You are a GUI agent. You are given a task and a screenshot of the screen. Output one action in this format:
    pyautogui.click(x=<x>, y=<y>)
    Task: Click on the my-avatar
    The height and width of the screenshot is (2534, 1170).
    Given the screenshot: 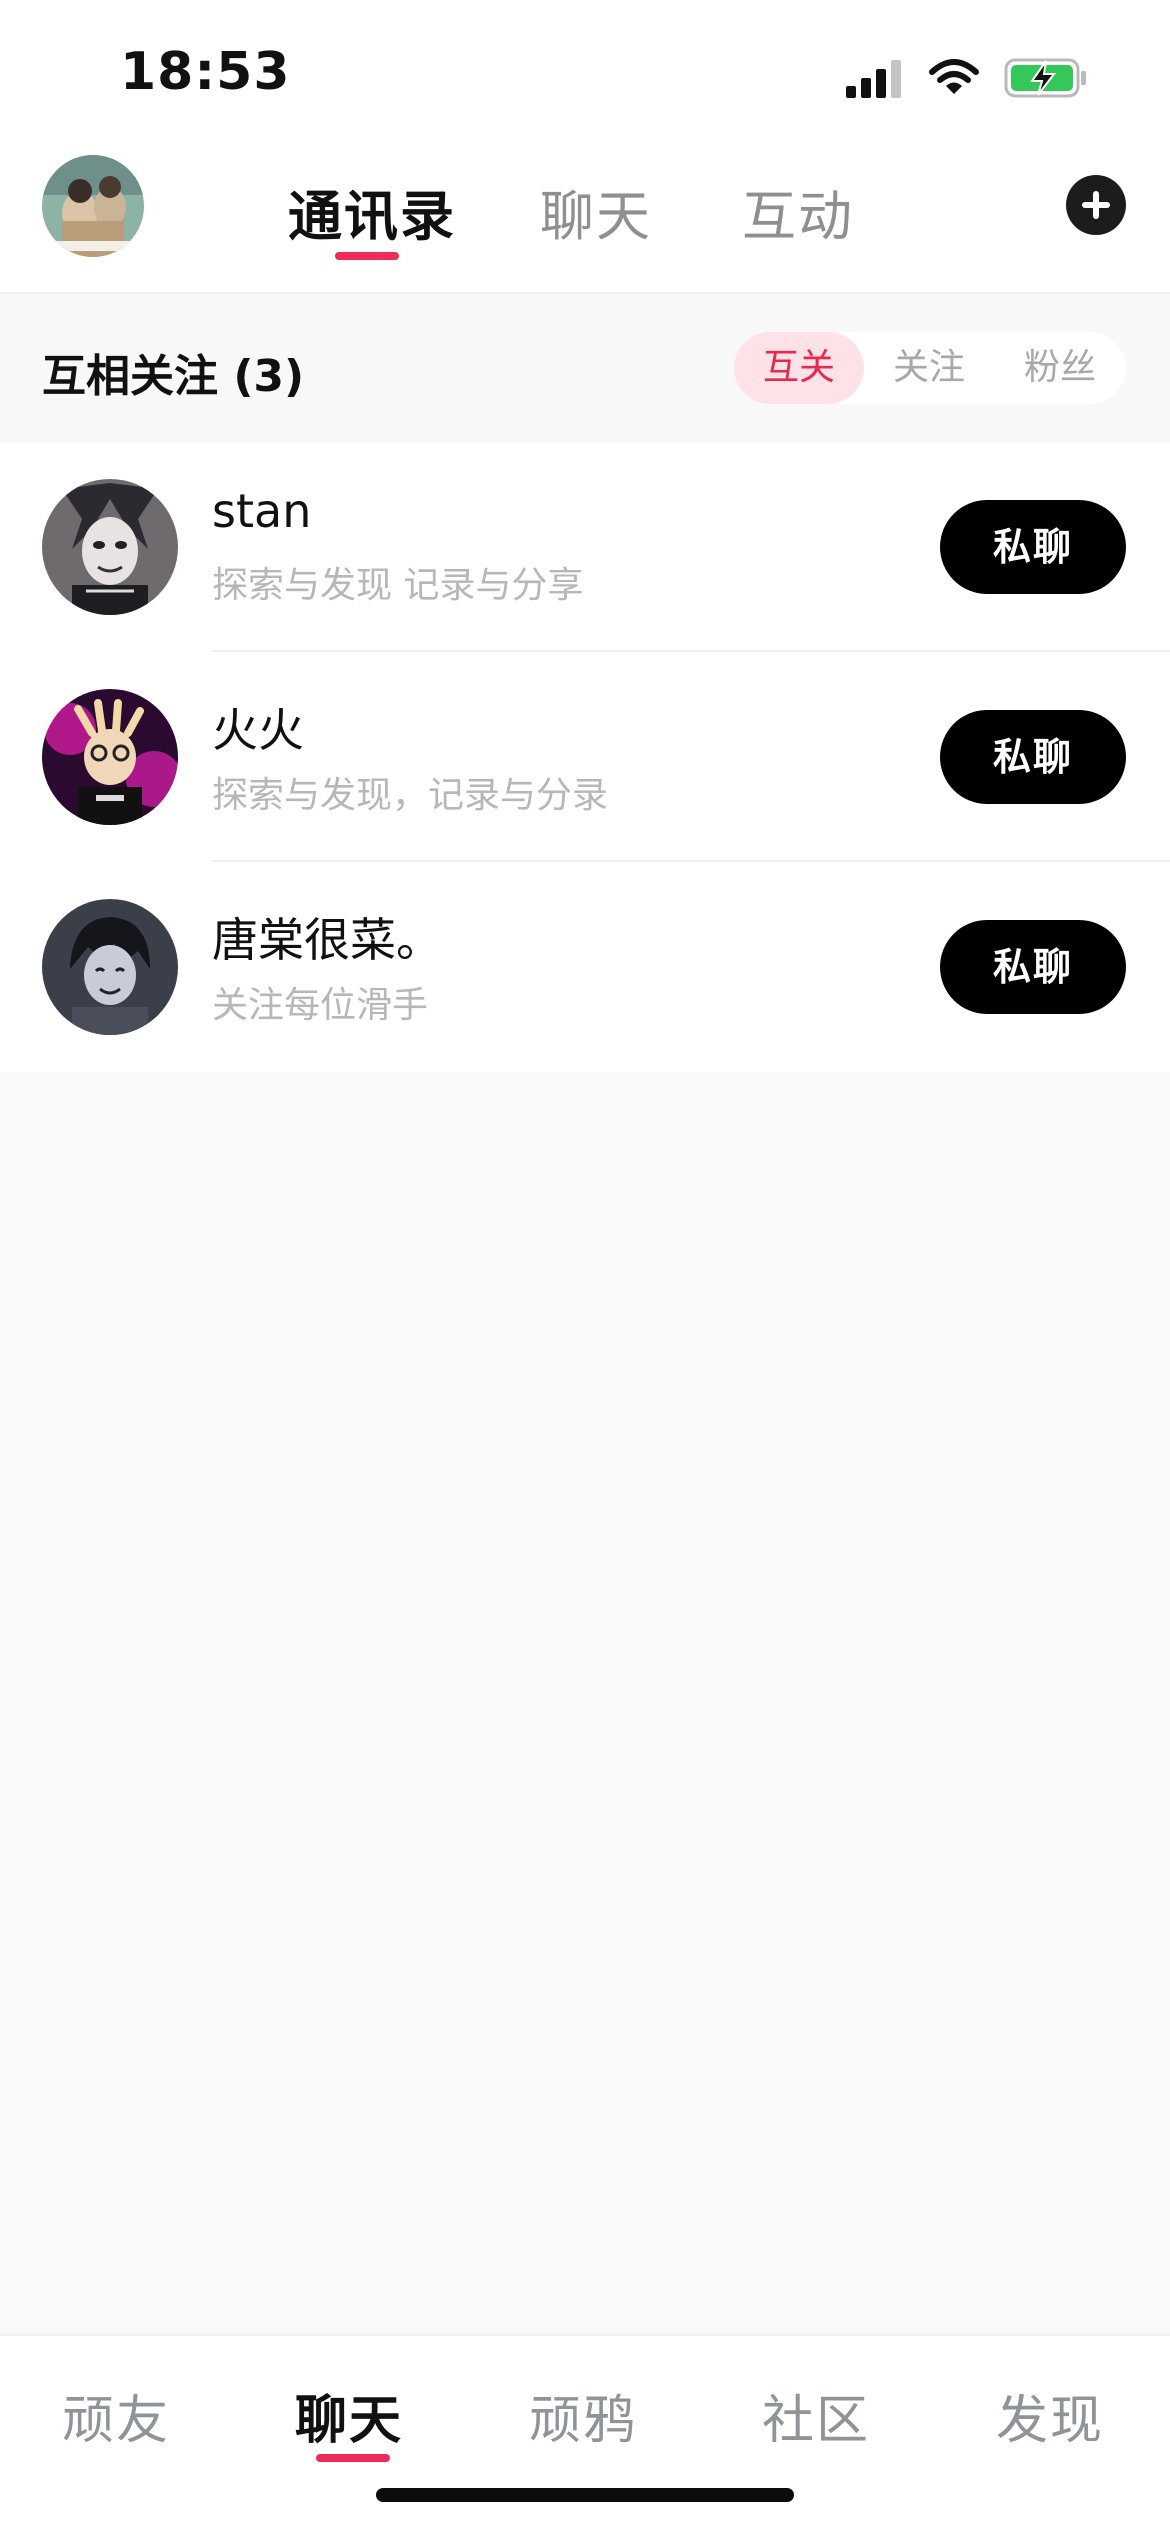 What is the action you would take?
    pyautogui.click(x=93, y=206)
    